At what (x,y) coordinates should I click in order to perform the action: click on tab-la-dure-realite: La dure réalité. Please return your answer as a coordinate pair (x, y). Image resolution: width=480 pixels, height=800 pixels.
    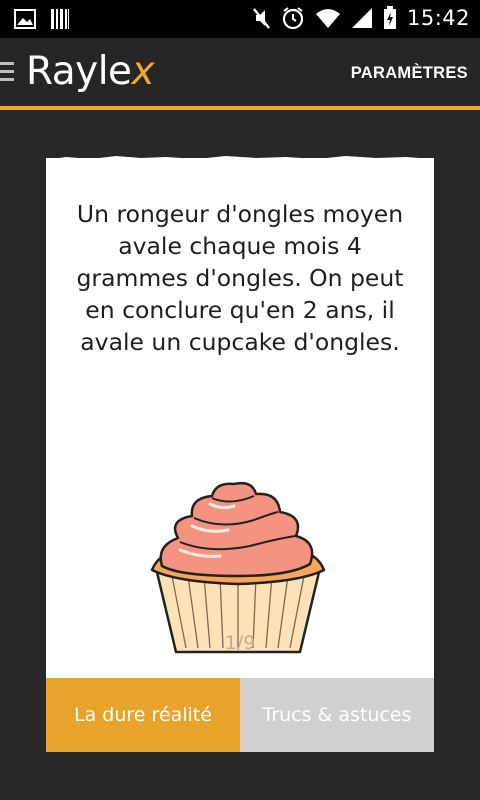
    Looking at the image, I should click on (143, 715).